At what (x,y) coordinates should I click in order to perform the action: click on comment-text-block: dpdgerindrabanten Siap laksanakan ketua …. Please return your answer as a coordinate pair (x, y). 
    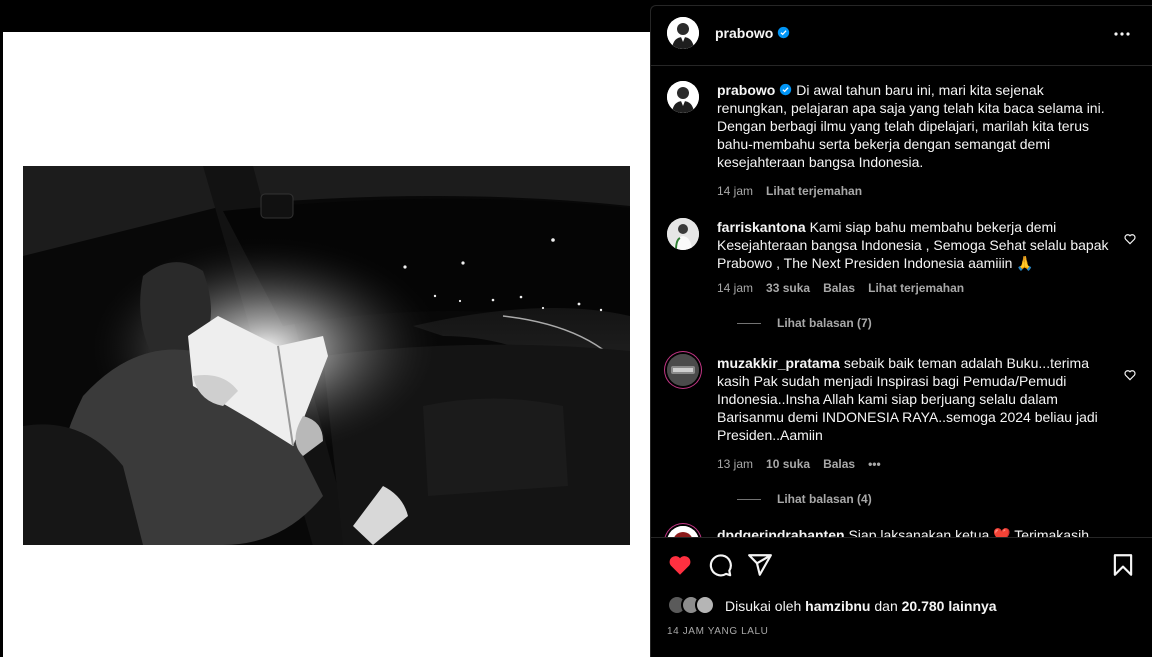
    Looking at the image, I should click on (917, 531).